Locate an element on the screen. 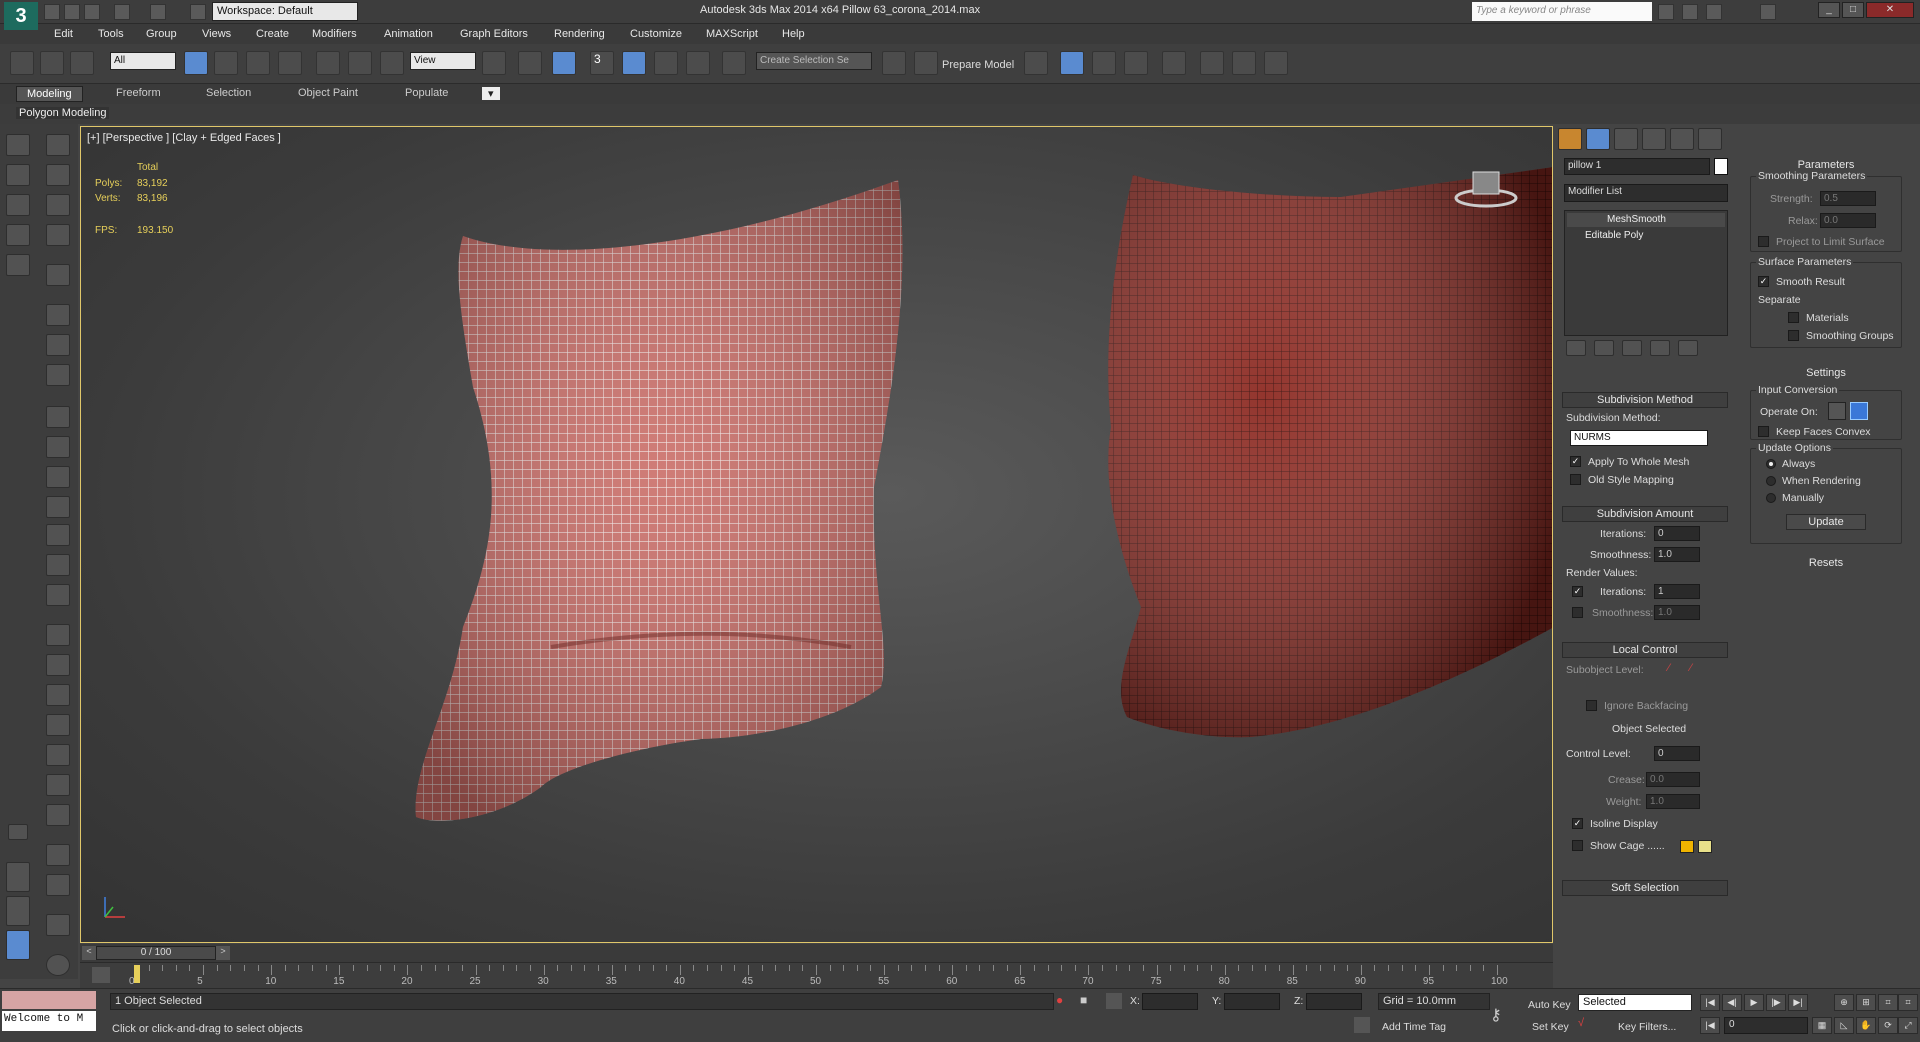 The image size is (1920, 1042). bind-space-warp-icon is located at coordinates (82, 63).